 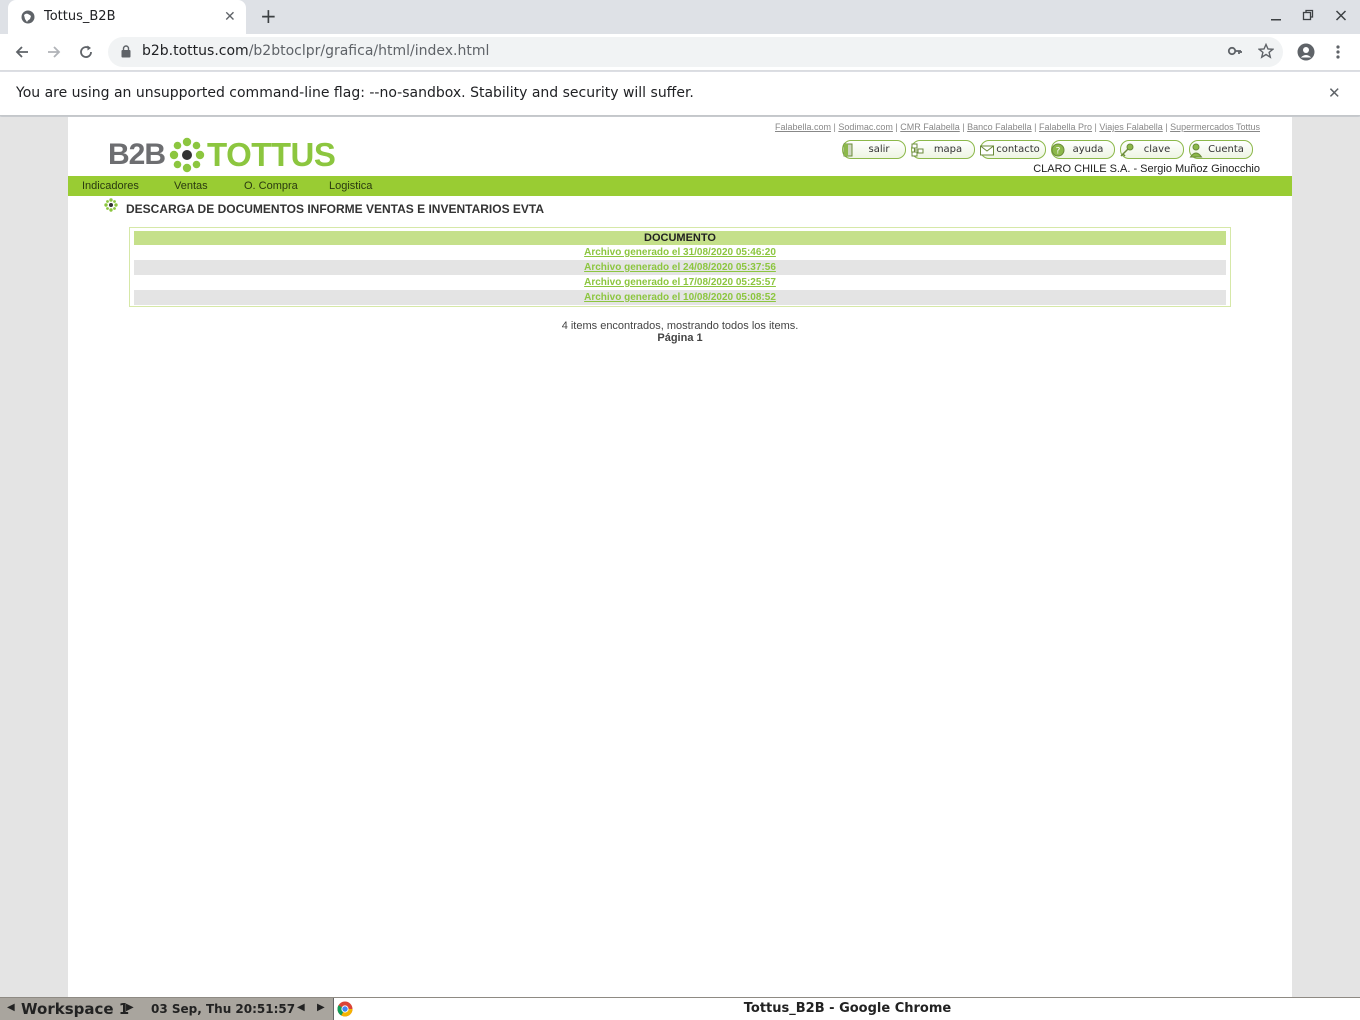 What do you see at coordinates (1065, 127) in the screenshot?
I see `link-falabella-pro: Falabella Pro` at bounding box center [1065, 127].